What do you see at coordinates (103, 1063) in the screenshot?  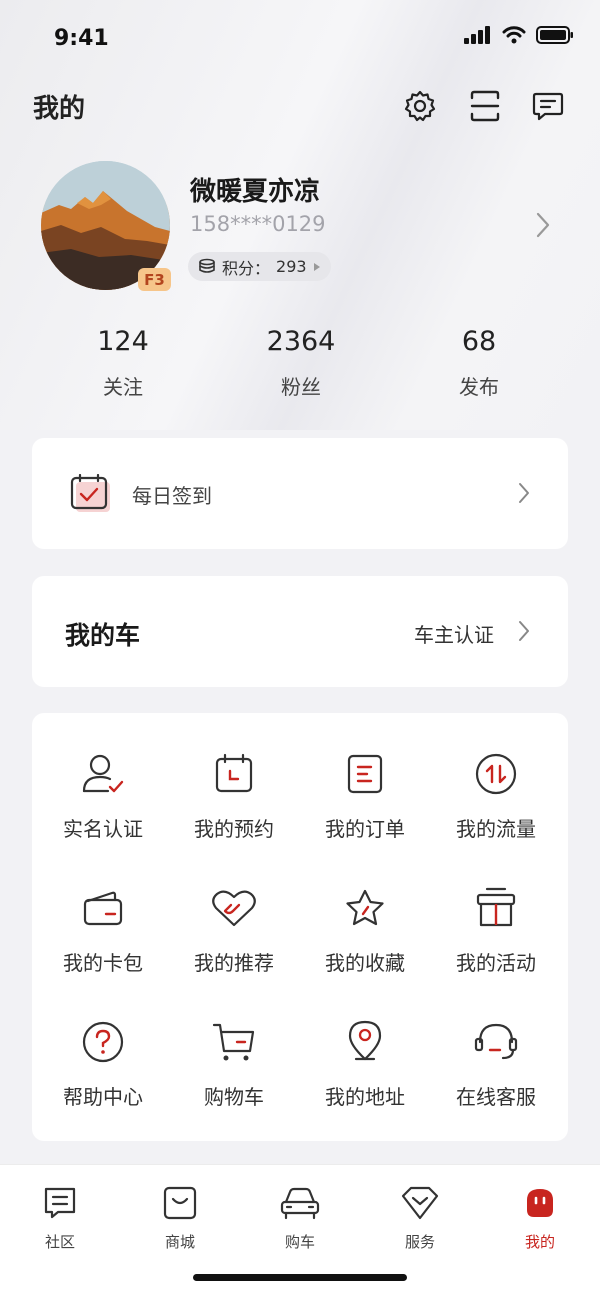 I see `grid-item-help: 帮助中心` at bounding box center [103, 1063].